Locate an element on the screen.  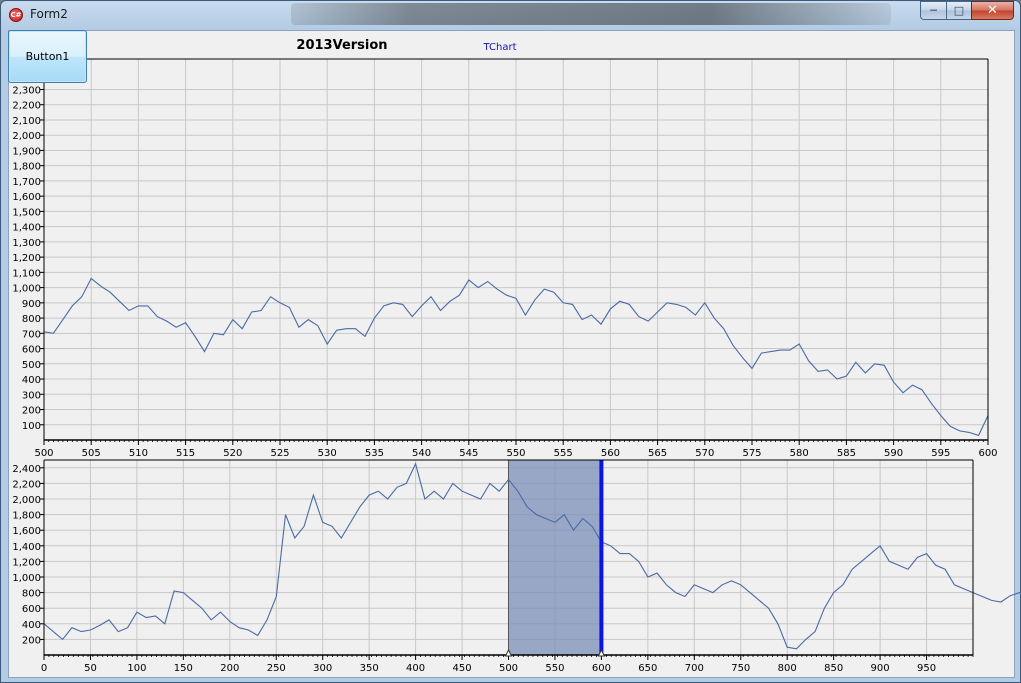
button1: Button1 is located at coordinates (47, 56).